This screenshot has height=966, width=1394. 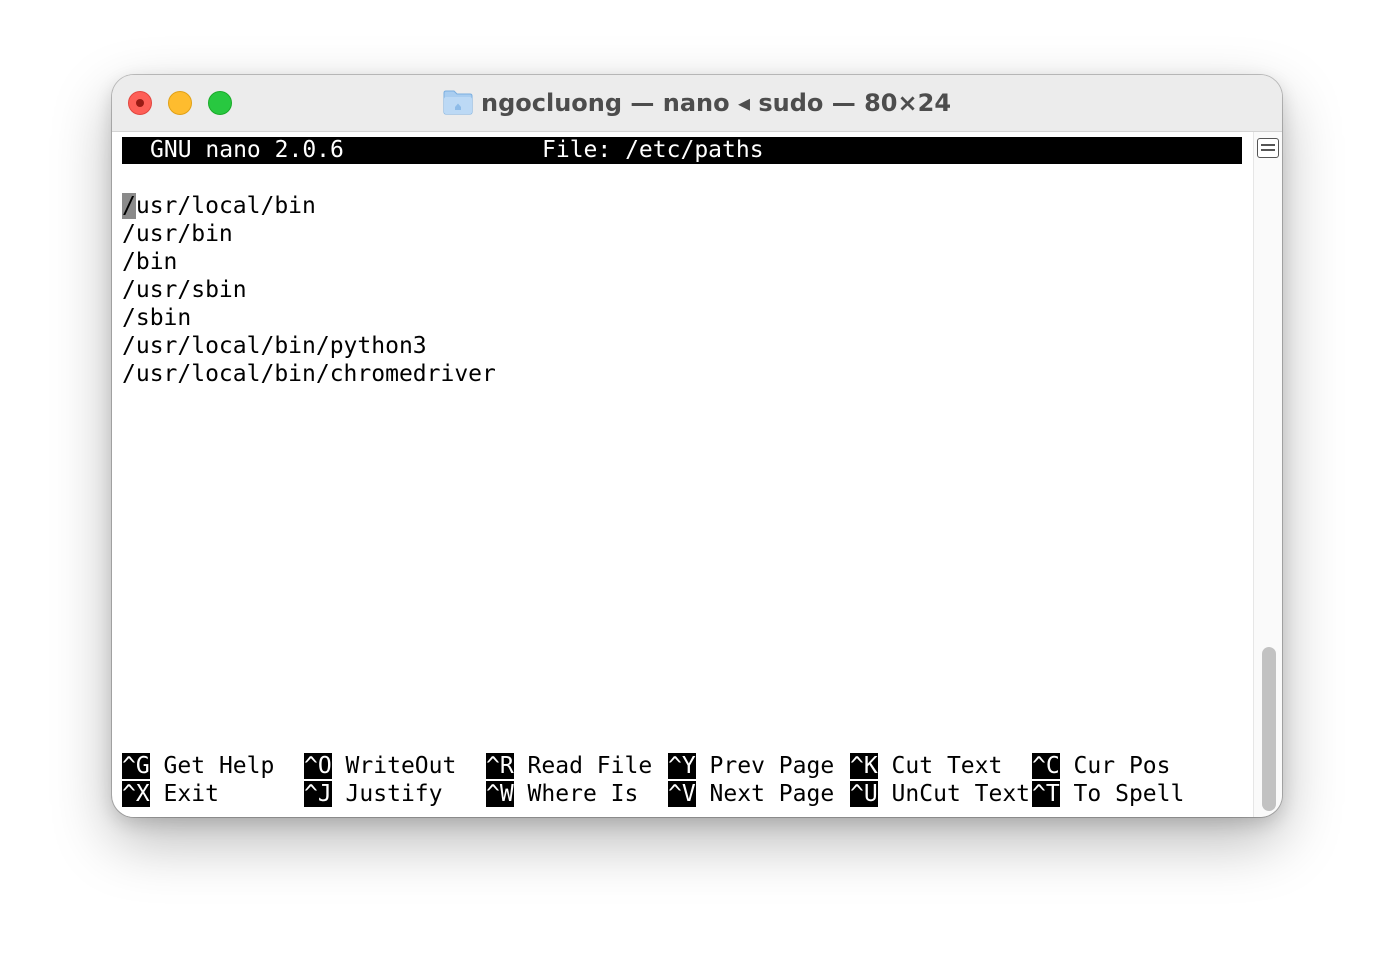 I want to click on shortcut-prev-page: ^Y Prev Page, so click(x=751, y=766).